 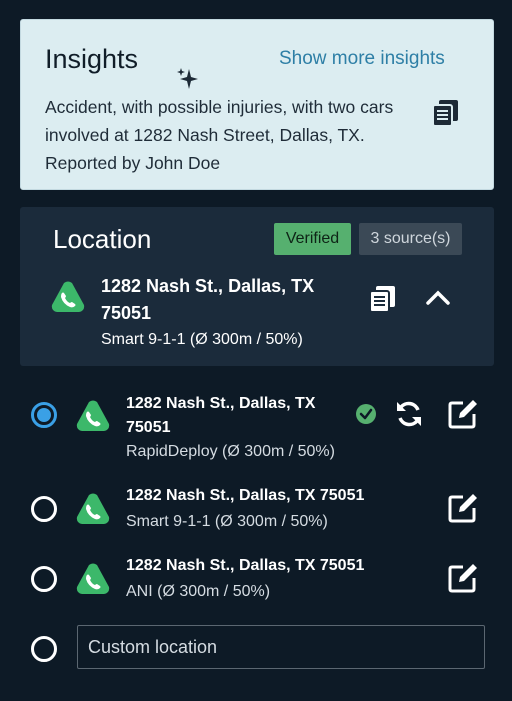 What do you see at coordinates (208, 299) in the screenshot?
I see `primary-location-address: 1282 Nash St., Dallas, TX 75051` at bounding box center [208, 299].